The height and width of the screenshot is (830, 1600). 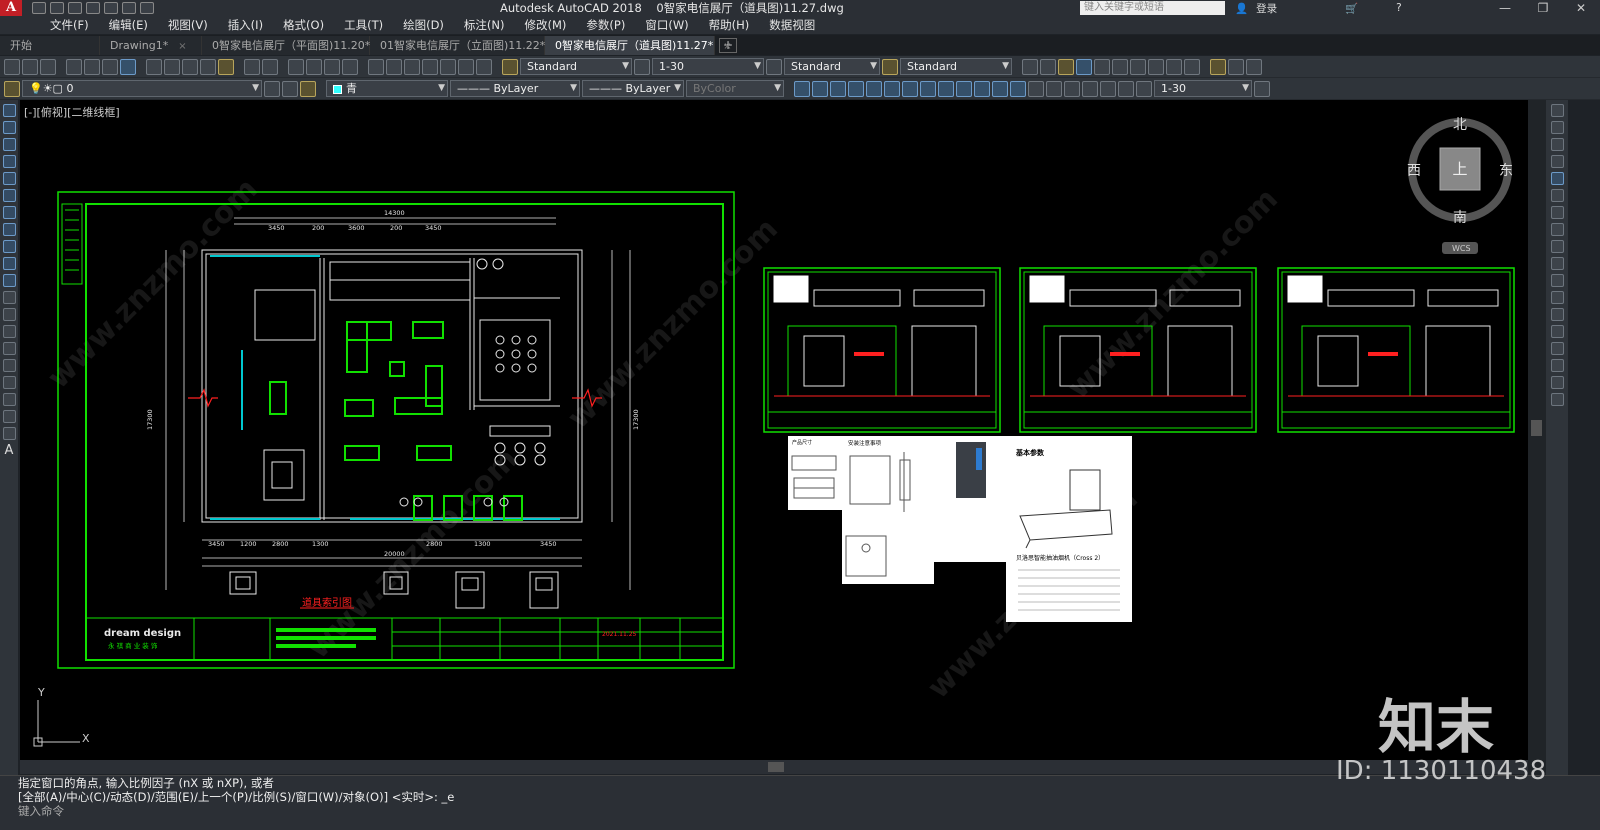 What do you see at coordinates (172, 66) in the screenshot?
I see `copy-icon` at bounding box center [172, 66].